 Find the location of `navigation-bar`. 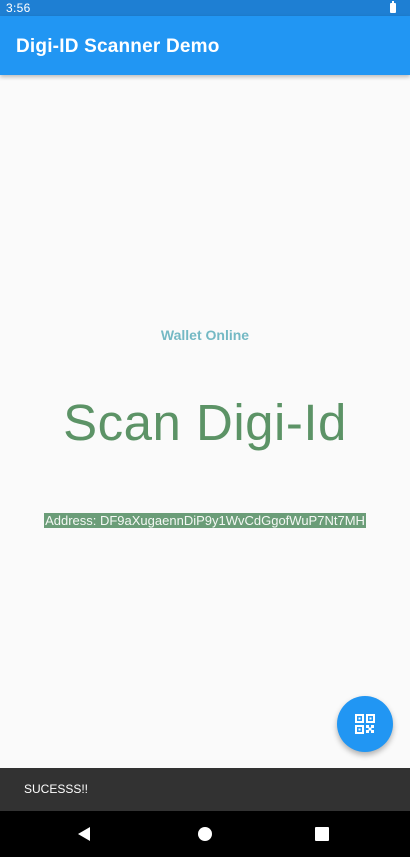

navigation-bar is located at coordinates (205, 834).